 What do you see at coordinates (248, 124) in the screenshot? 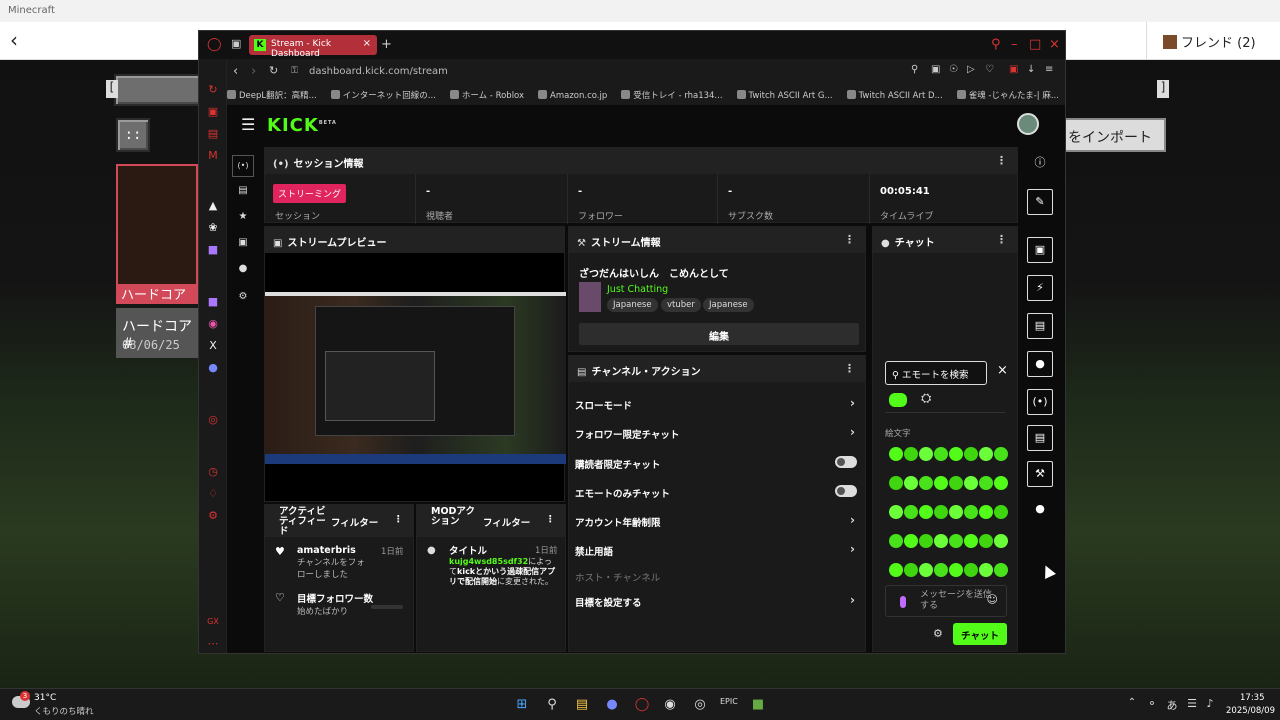
I see `hamburger-menu-icon: ☰` at bounding box center [248, 124].